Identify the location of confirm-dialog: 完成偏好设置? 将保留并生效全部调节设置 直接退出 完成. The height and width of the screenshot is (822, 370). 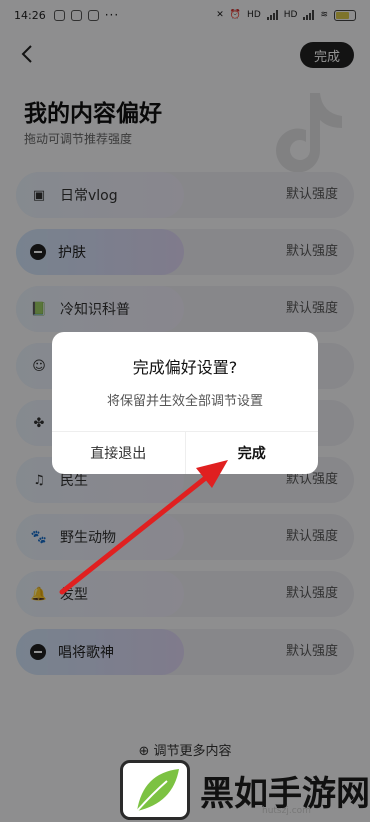
(185, 403).